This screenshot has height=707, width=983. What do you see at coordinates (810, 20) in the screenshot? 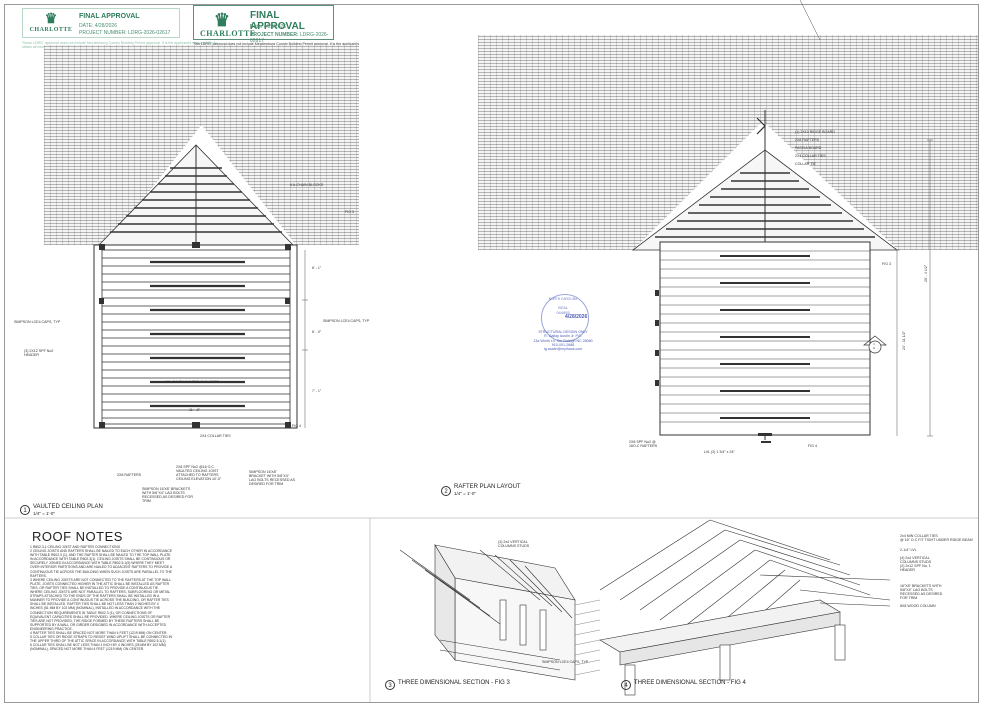
I see `top-right-leader` at bounding box center [810, 20].